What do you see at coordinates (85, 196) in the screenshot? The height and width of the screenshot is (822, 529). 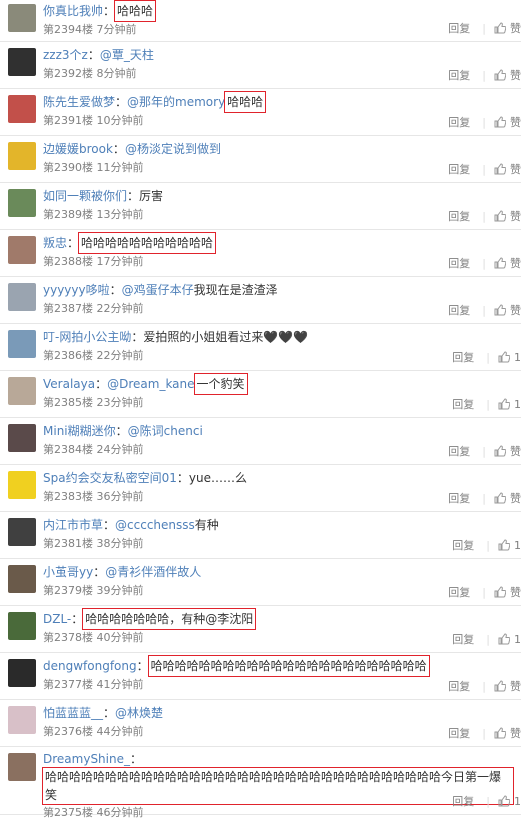 I see `username-link: 如同一颗被你们` at bounding box center [85, 196].